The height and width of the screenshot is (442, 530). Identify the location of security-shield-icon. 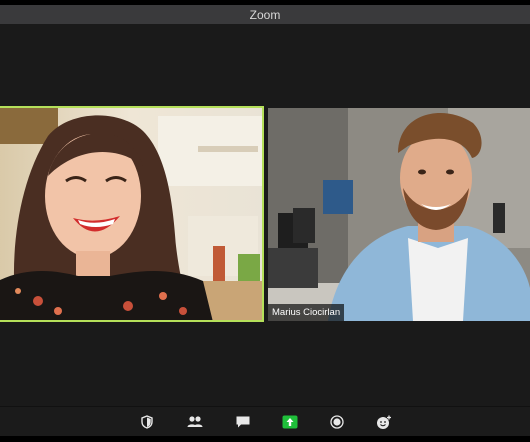
(147, 422).